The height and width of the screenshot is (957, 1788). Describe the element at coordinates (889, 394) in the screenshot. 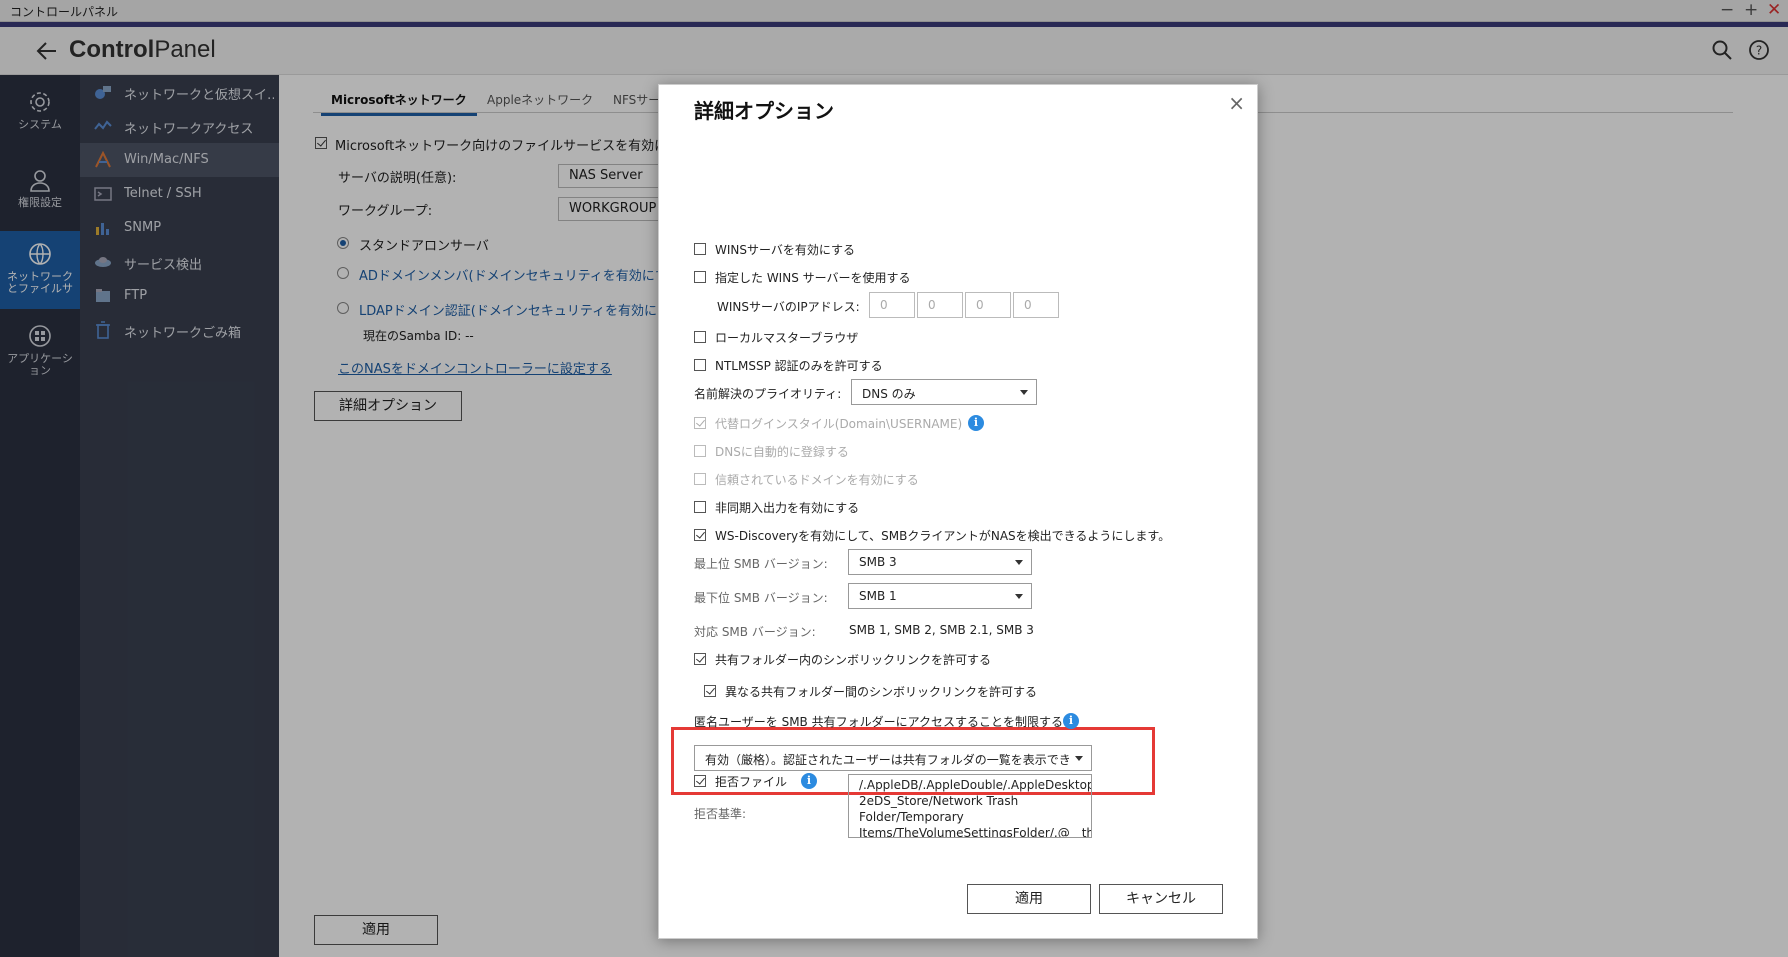

I see `name-priority-value: DNS のみ` at that location.